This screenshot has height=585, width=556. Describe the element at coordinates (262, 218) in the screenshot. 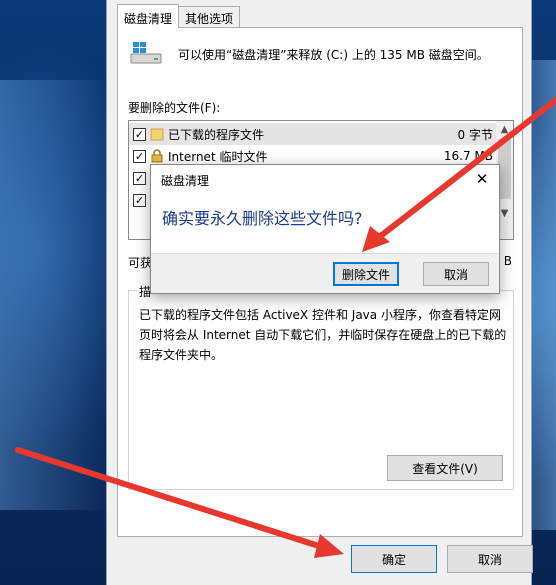

I see `dialog-message: 确实要永久删除这些文件吗?` at that location.